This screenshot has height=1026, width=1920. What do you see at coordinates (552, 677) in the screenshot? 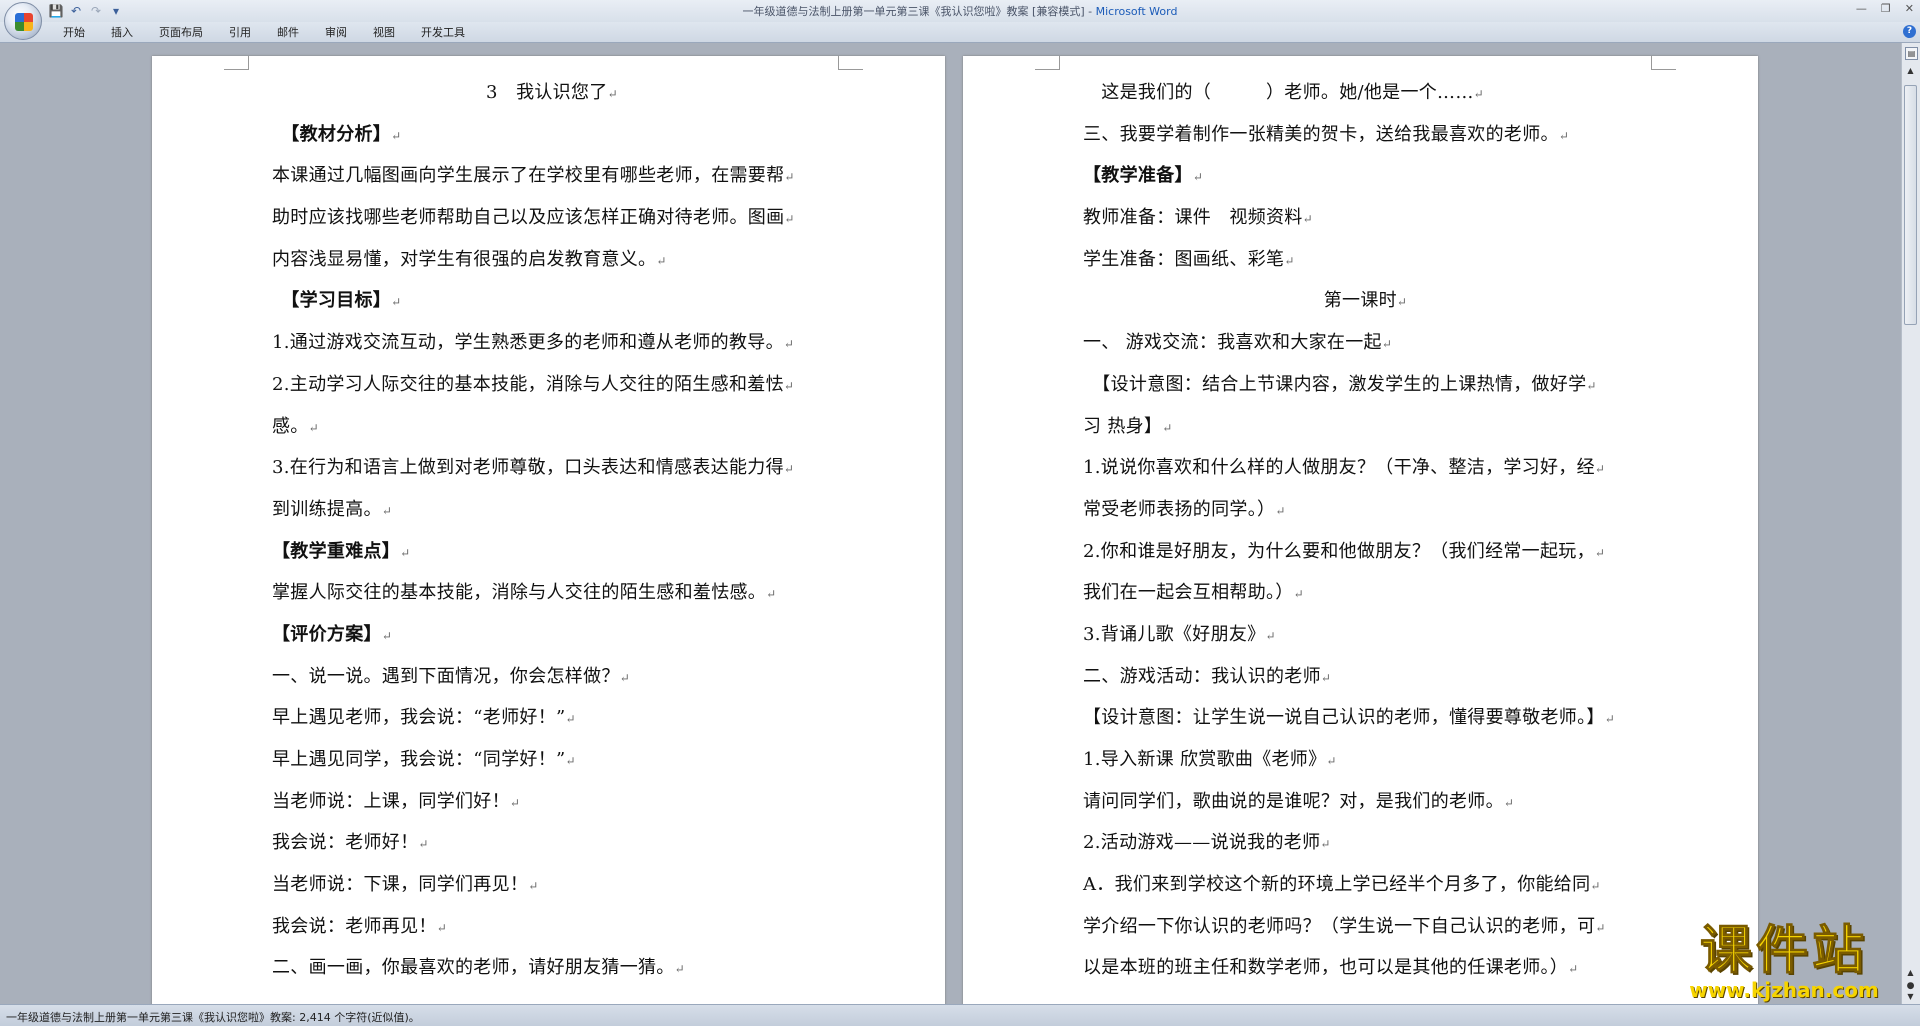
I see `text-line: 一、说一说。遇到下面情况，你会怎样做？↵` at bounding box center [552, 677].